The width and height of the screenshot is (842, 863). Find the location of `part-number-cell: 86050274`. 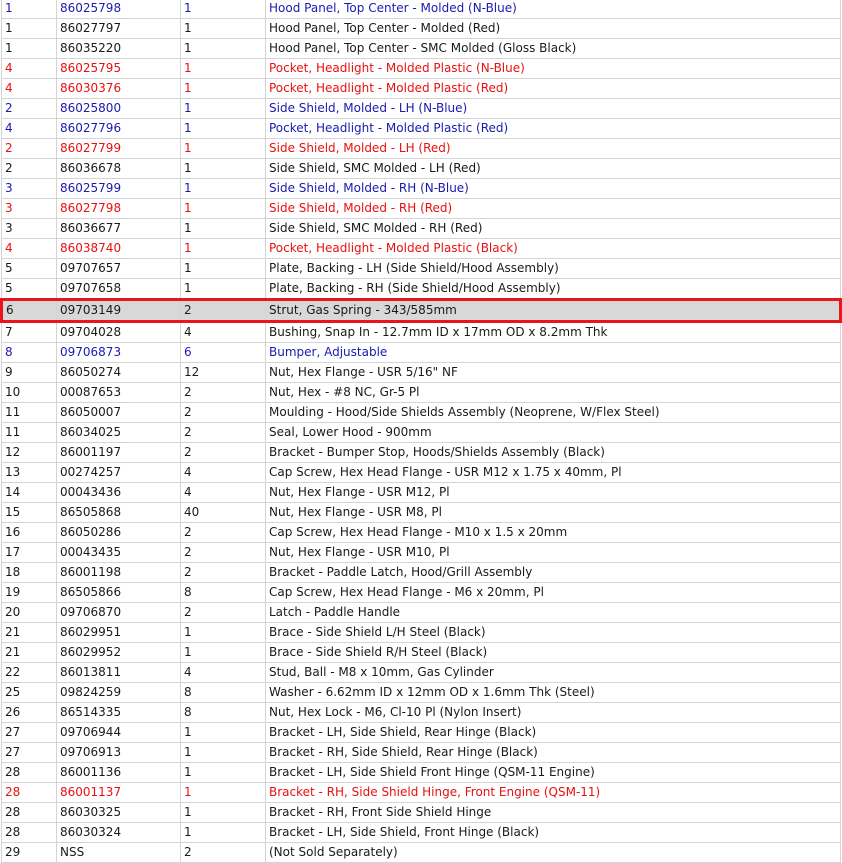

part-number-cell: 86050274 is located at coordinates (118, 372).